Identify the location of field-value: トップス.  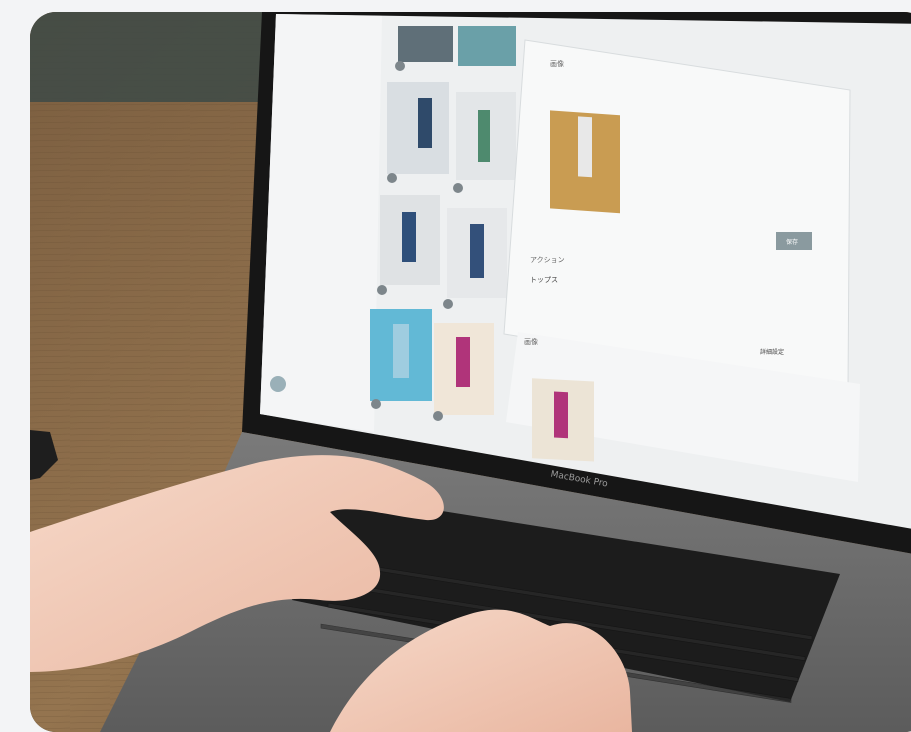
(544, 280).